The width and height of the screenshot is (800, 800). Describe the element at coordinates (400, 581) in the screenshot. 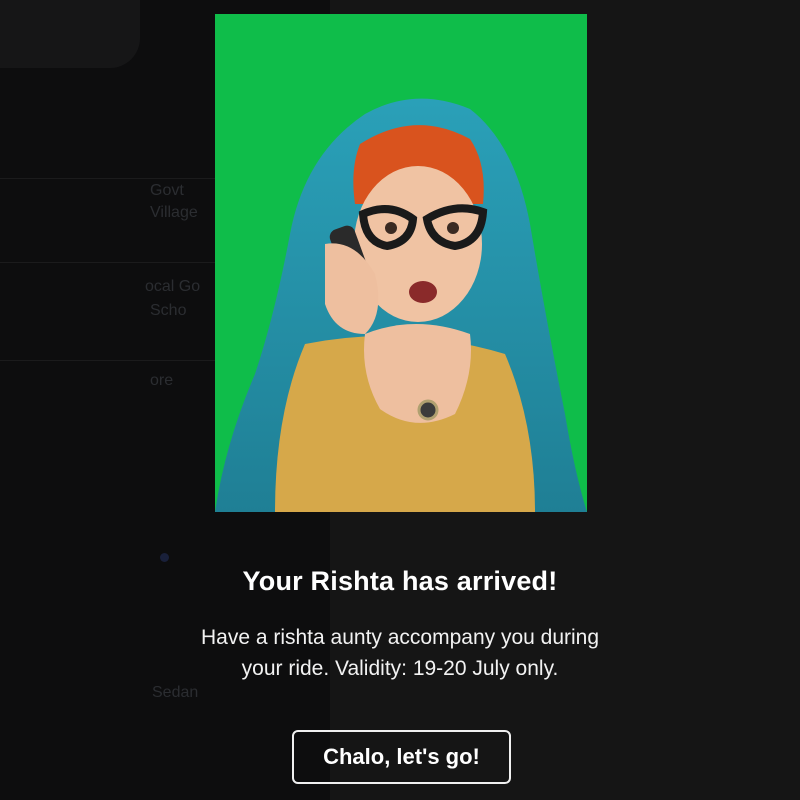

I see `modal-title: Your Rishta has arrived!` at that location.